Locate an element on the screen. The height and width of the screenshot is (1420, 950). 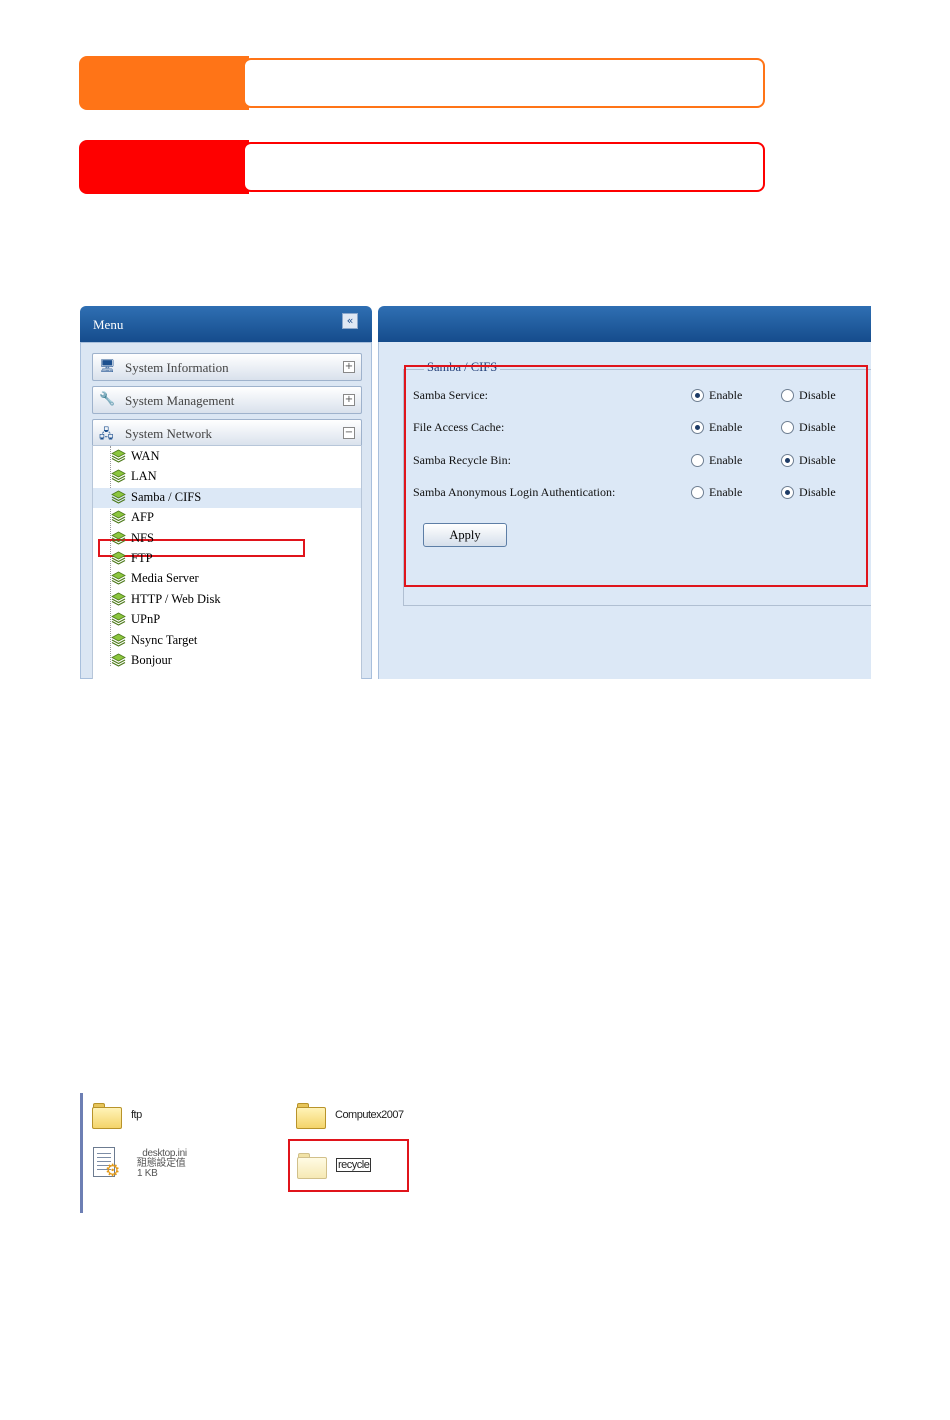
tree-item-nsync-target: Nsync Target is located at coordinates (227, 641).